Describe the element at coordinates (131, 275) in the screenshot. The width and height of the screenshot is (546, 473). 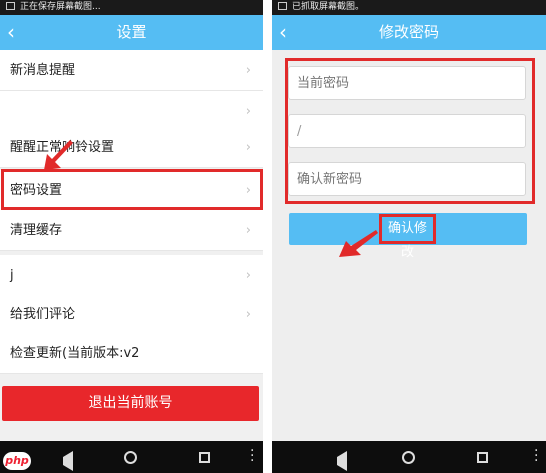
I see `settings-item-j: j ›` at that location.